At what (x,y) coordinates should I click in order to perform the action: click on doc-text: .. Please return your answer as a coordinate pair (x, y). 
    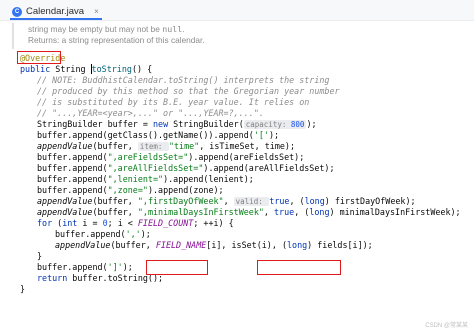
    Looking at the image, I should click on (183, 29).